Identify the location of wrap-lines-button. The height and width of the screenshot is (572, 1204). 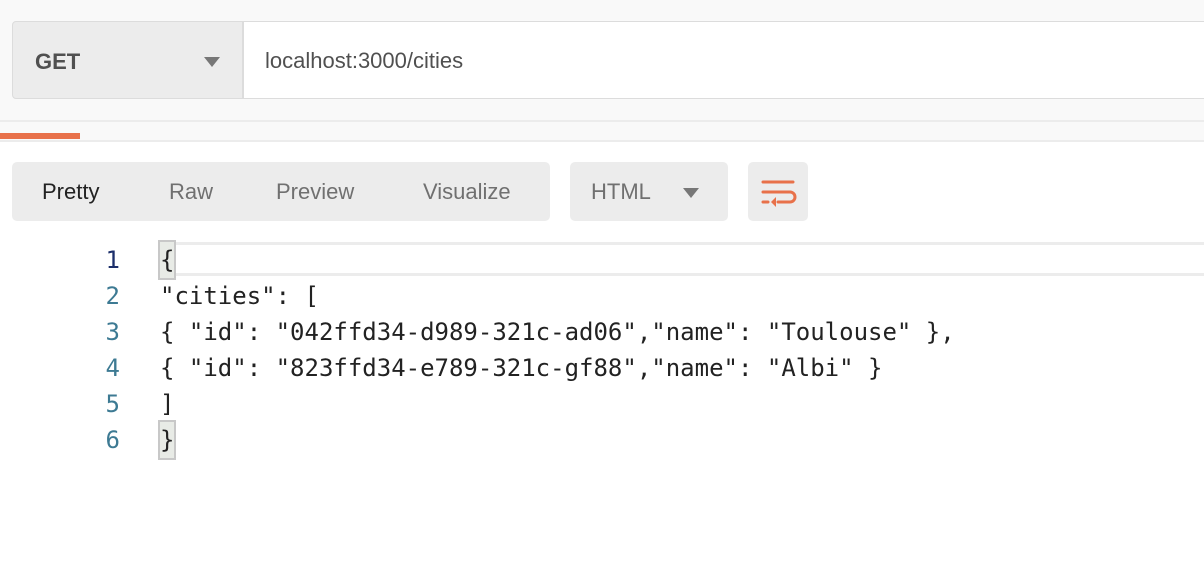
(778, 191).